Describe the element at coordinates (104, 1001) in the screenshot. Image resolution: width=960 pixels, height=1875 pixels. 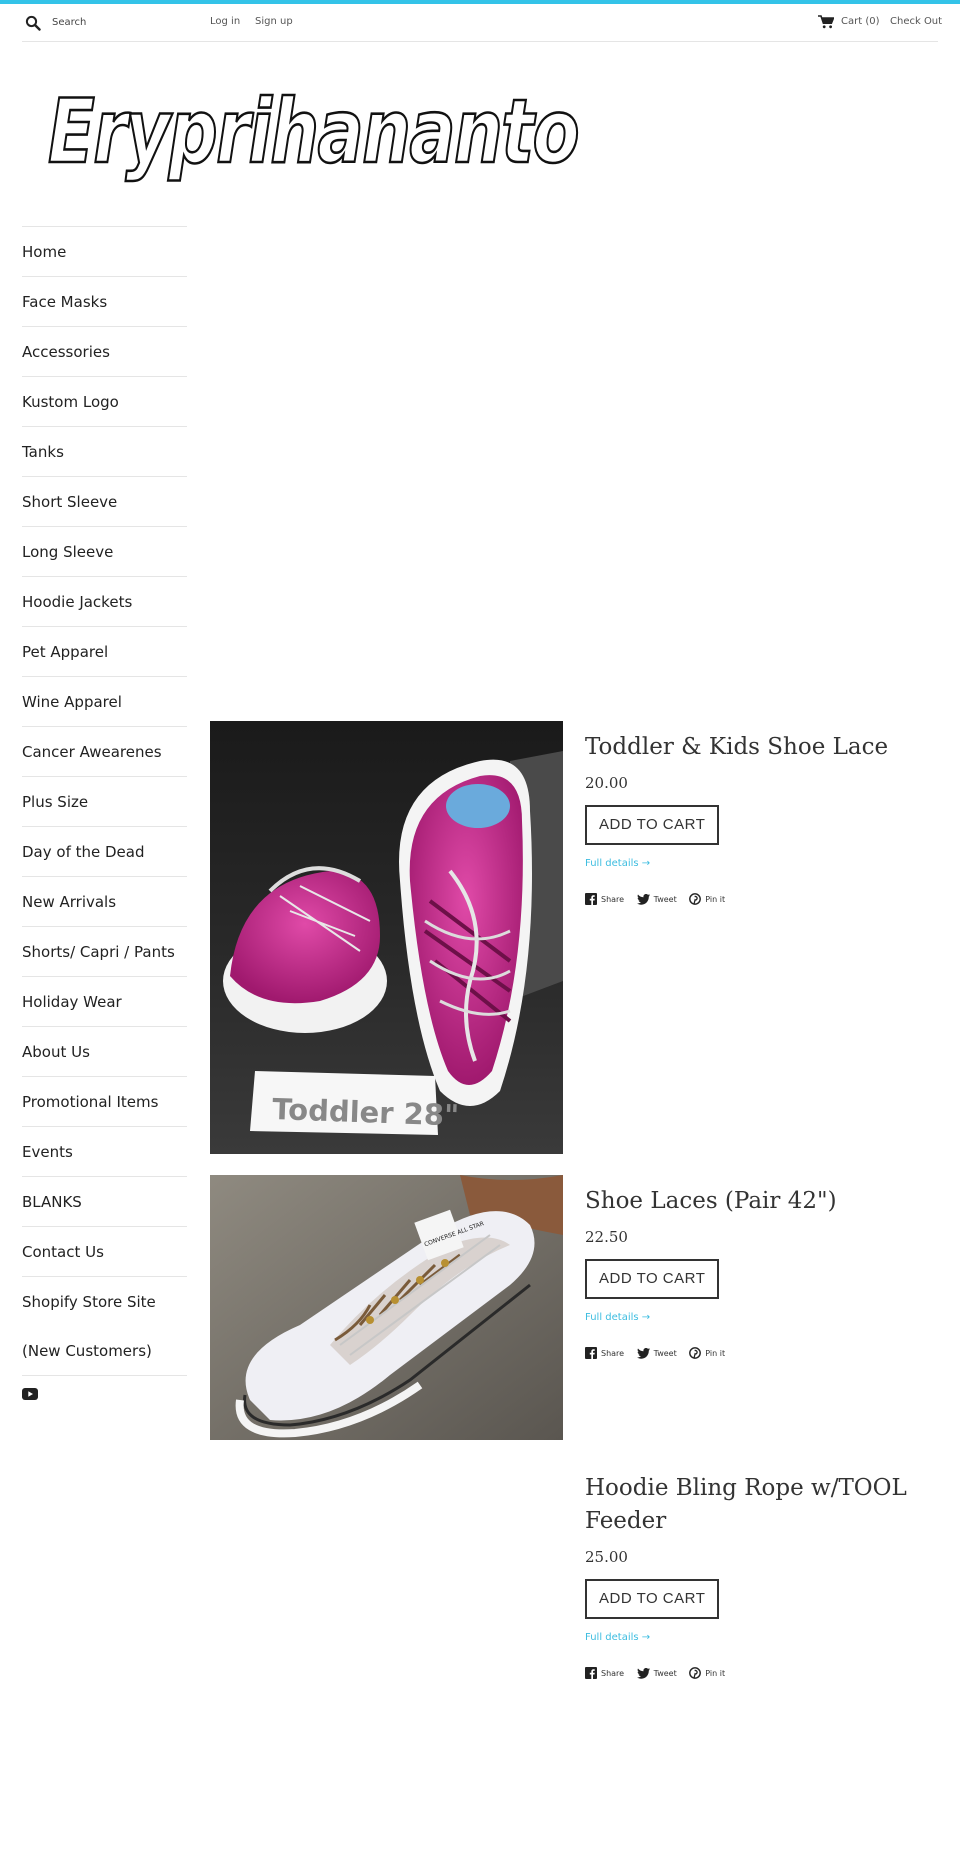
I see `sidebar-item-holiday-wear: Holiday Wear` at that location.